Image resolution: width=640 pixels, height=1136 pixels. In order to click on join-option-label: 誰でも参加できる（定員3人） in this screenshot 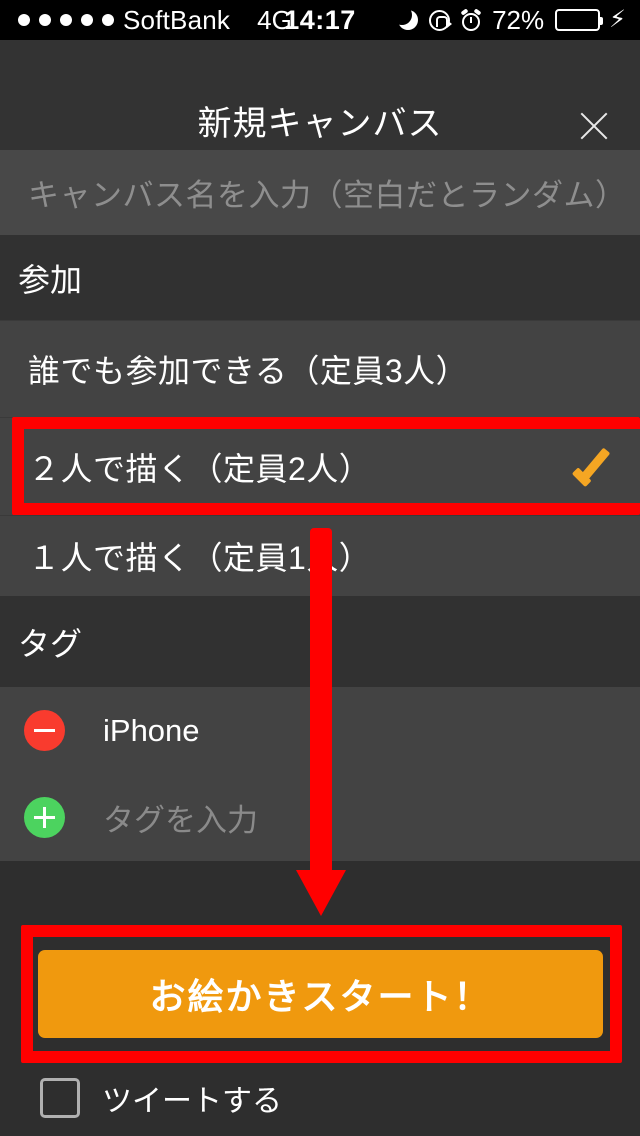, I will do `click(248, 371)`.